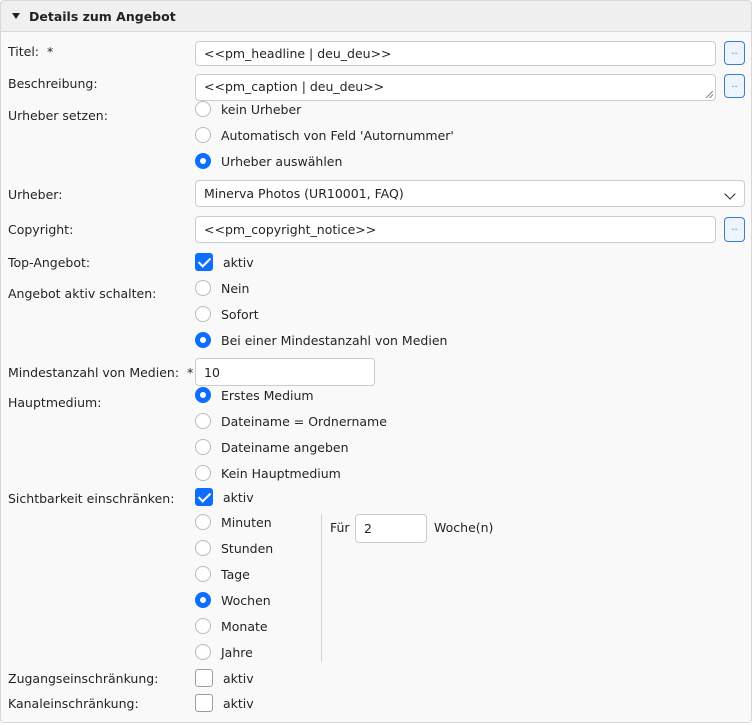  Describe the element at coordinates (91, 498) in the screenshot. I see `sichtbarkeit-label: Sichtbarkeit einschränken:` at that location.